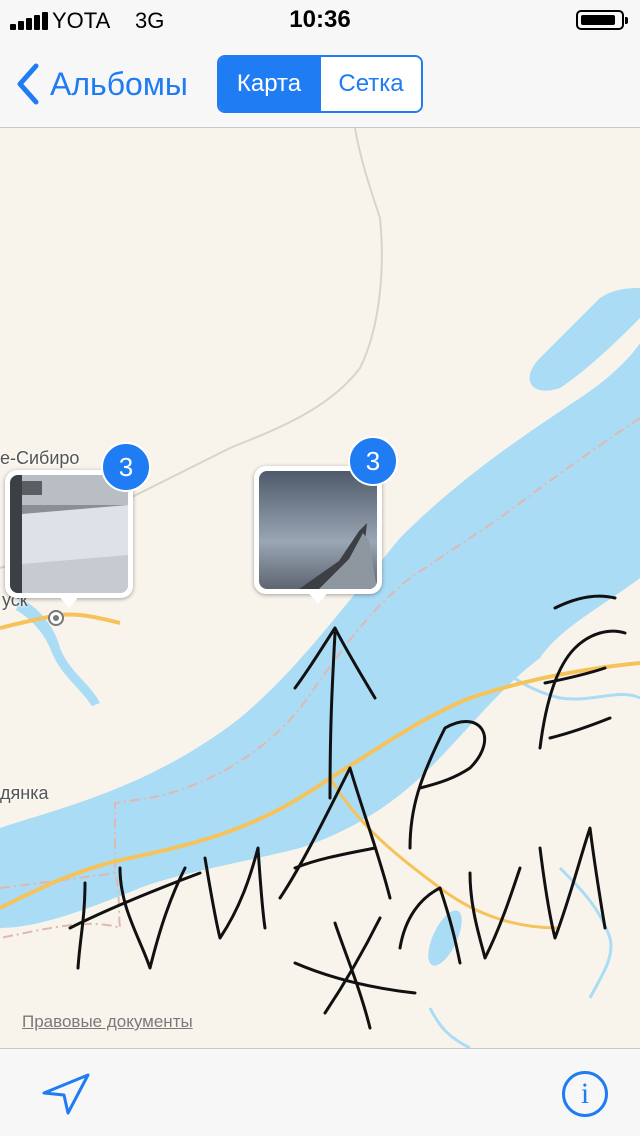  I want to click on segment-grid: Сетка, so click(370, 84).